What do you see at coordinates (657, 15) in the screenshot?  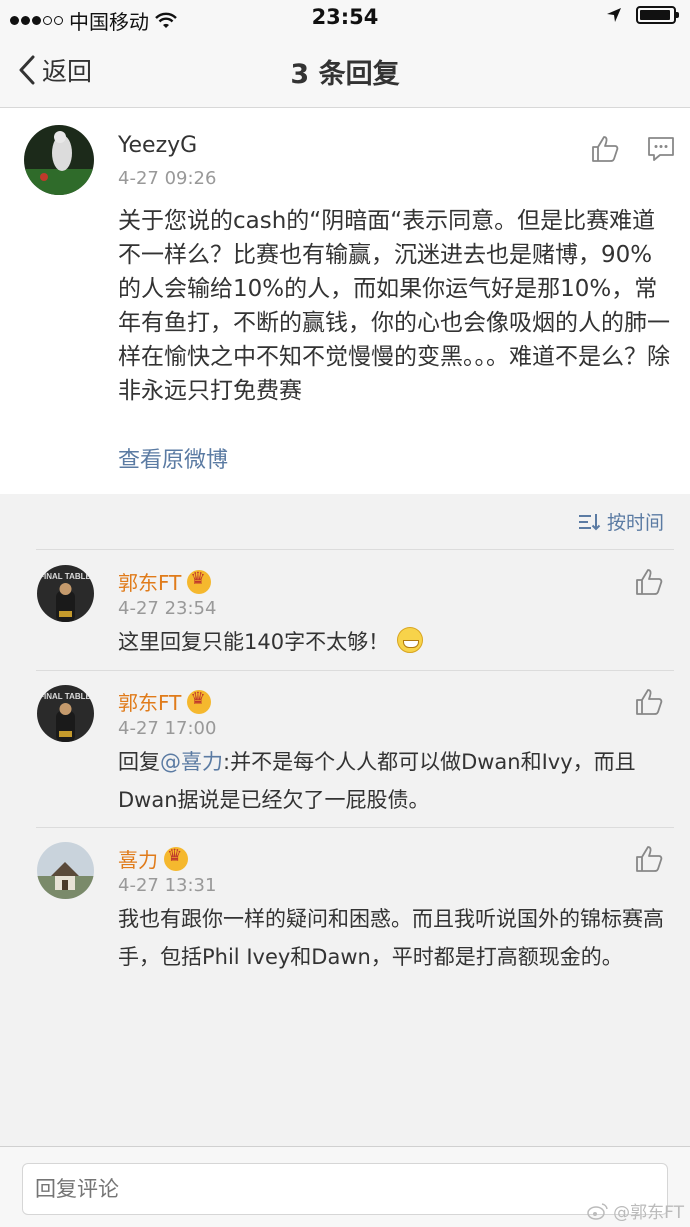 I see `battery-icon` at bounding box center [657, 15].